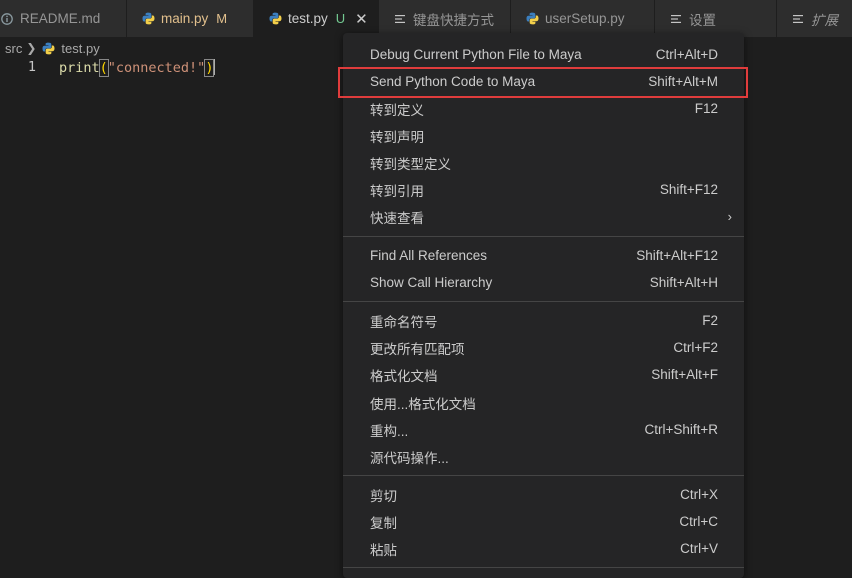 The height and width of the screenshot is (578, 852). What do you see at coordinates (397, 191) in the screenshot?
I see `menu-item-label: 转到引用` at bounding box center [397, 191].